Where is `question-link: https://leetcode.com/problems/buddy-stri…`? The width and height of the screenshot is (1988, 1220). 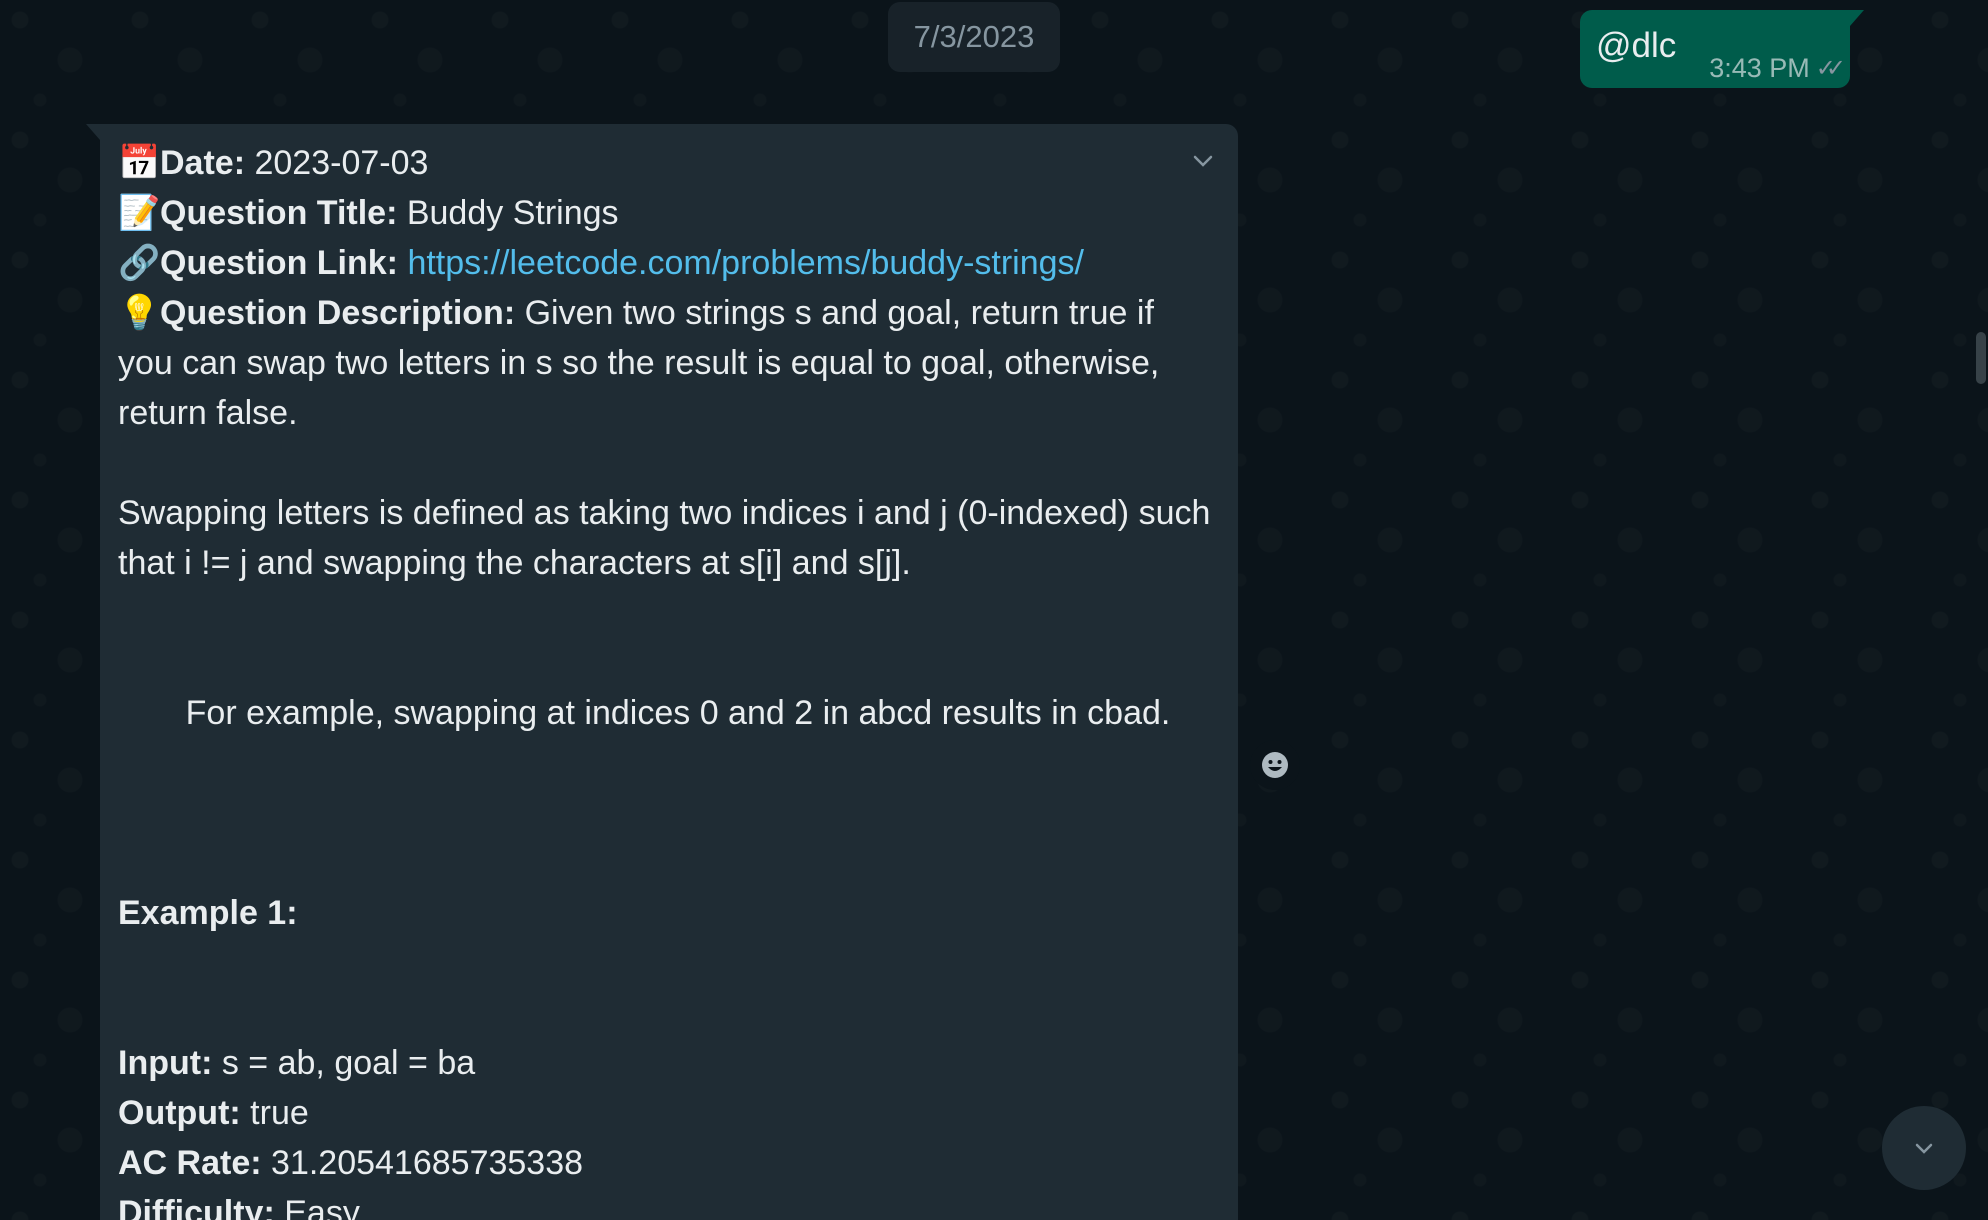
question-link: https://leetcode.com/problems/buddy-stri… is located at coordinates (745, 263).